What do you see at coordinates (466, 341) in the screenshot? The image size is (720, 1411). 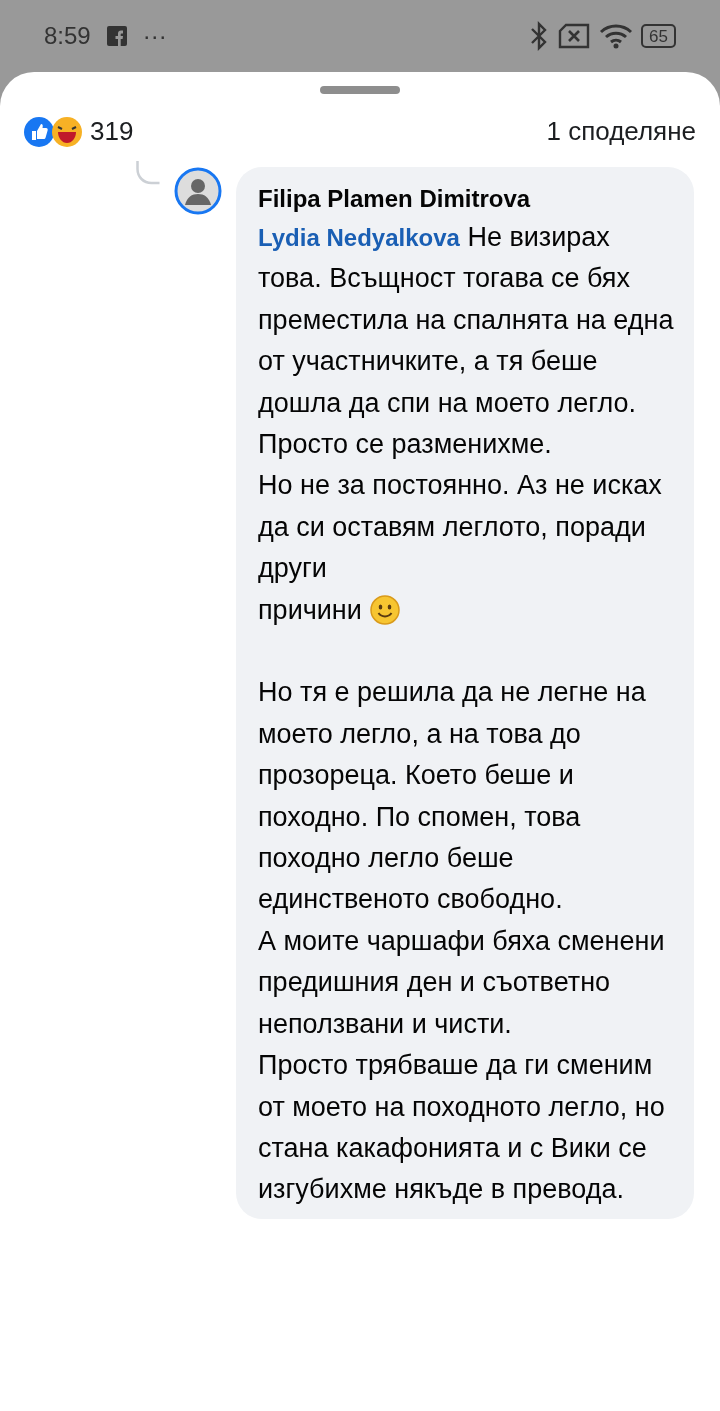 I see `comment-text: Lydia Nedyalkova Не визирах това. Всъщност тогава се бях преместила на спалнята на една от участничките, а тя беше дошла да спи на моето легло. Просто се разменихме.` at bounding box center [466, 341].